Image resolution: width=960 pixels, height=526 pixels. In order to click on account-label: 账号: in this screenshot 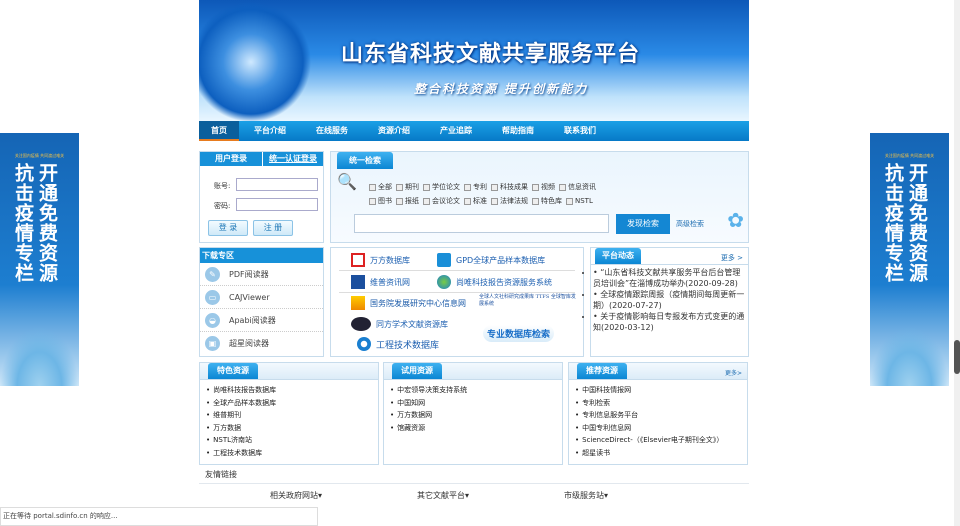, I will do `click(222, 186)`.